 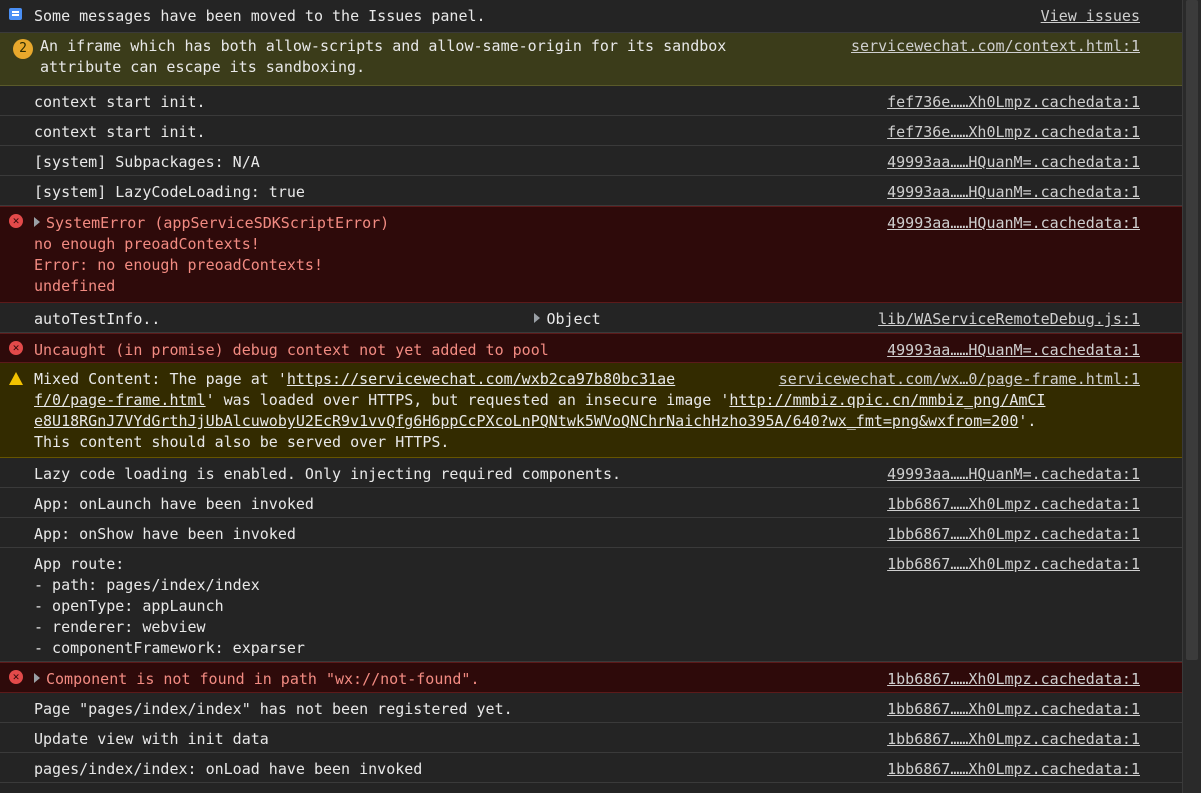 What do you see at coordinates (151, 739) in the screenshot?
I see `log-text: Update view with init data` at bounding box center [151, 739].